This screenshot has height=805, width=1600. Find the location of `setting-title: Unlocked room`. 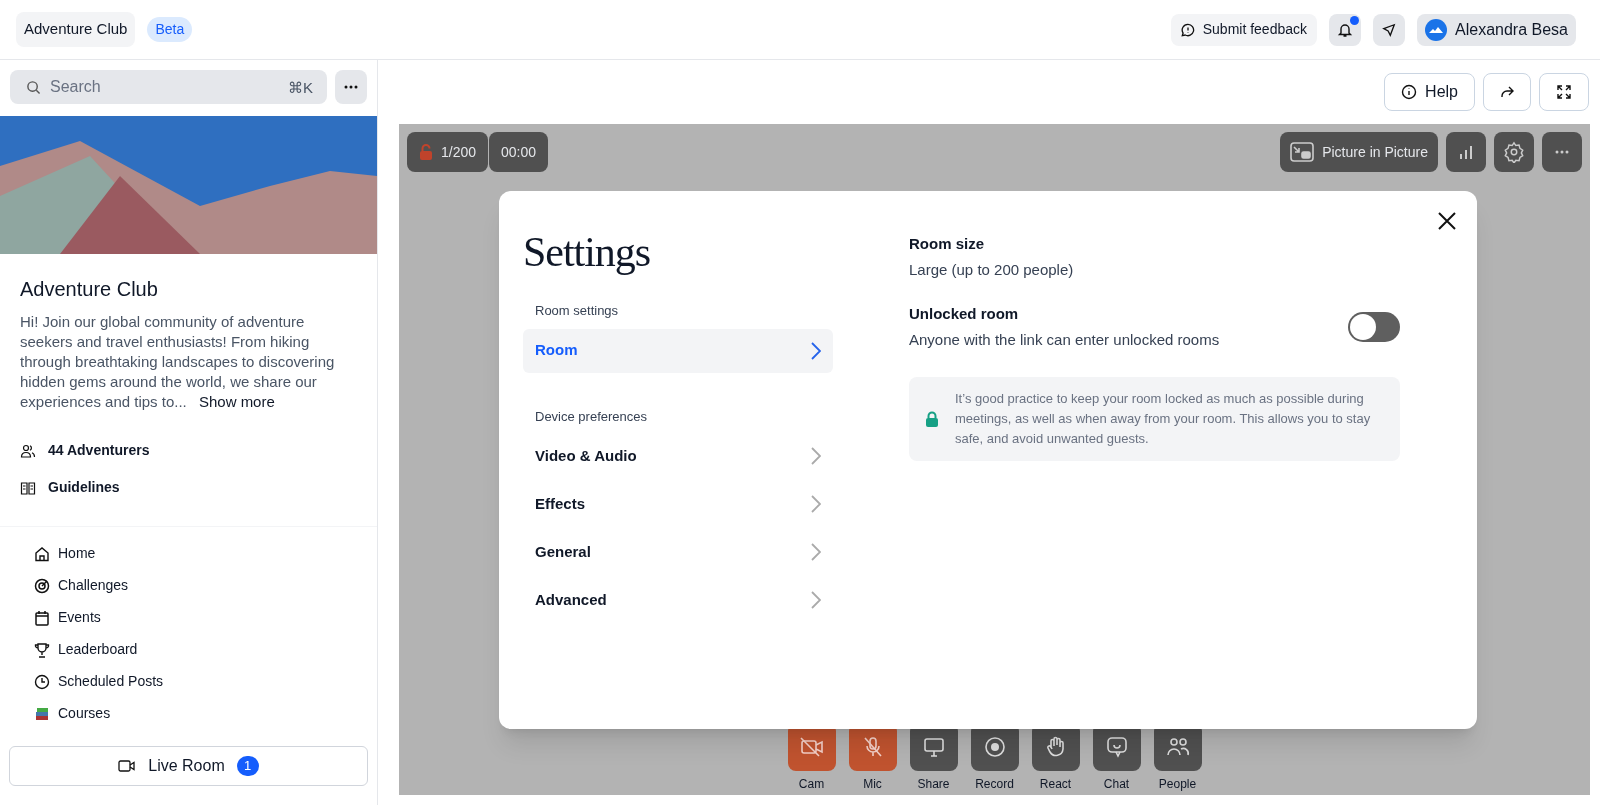

setting-title: Unlocked room is located at coordinates (964, 314).